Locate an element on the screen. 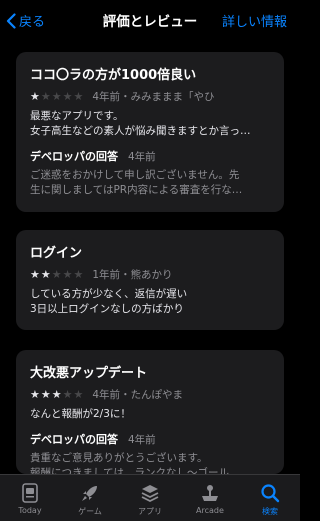  tab-bar: Today ゲーム アプリ Arcade 検索 is located at coordinates (150, 497).